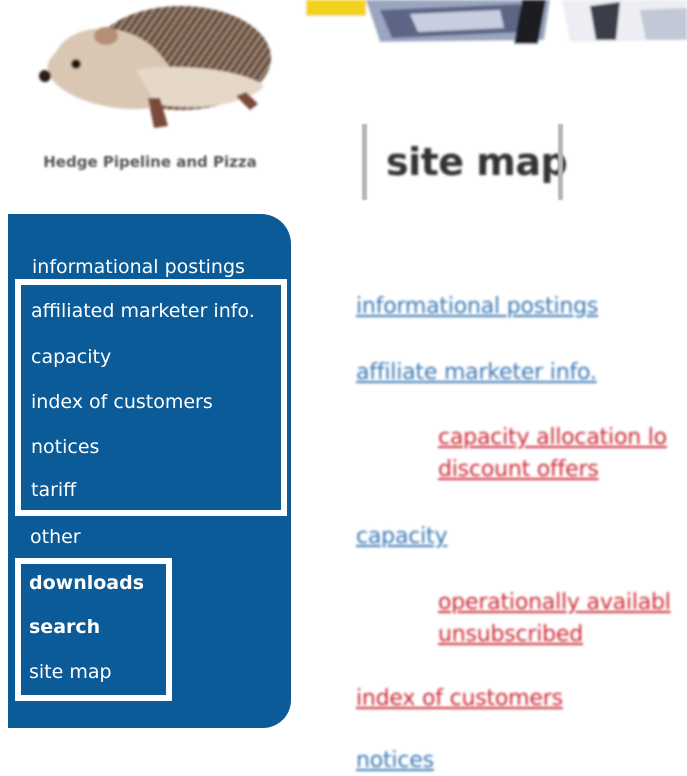  Describe the element at coordinates (477, 307) in the screenshot. I see `sitemap-link-informational-postings: informational postings` at that location.